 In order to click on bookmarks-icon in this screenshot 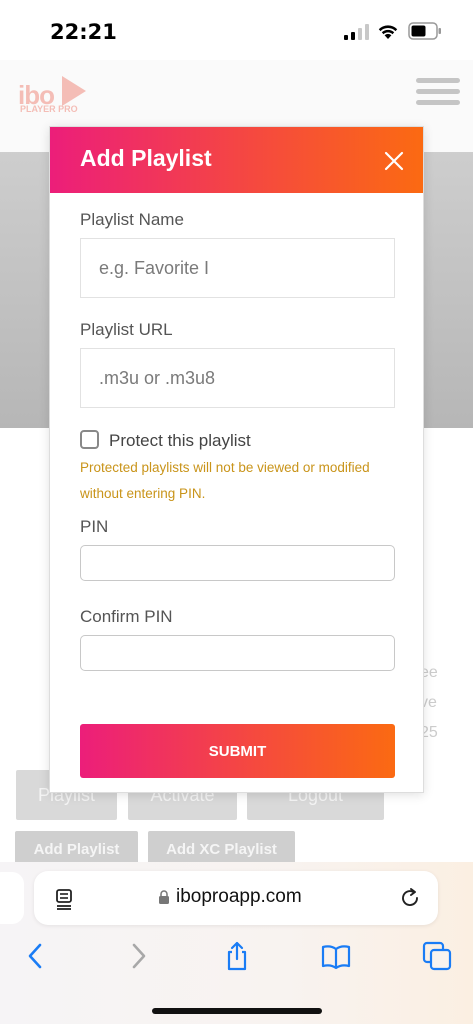, I will do `click(336, 956)`.